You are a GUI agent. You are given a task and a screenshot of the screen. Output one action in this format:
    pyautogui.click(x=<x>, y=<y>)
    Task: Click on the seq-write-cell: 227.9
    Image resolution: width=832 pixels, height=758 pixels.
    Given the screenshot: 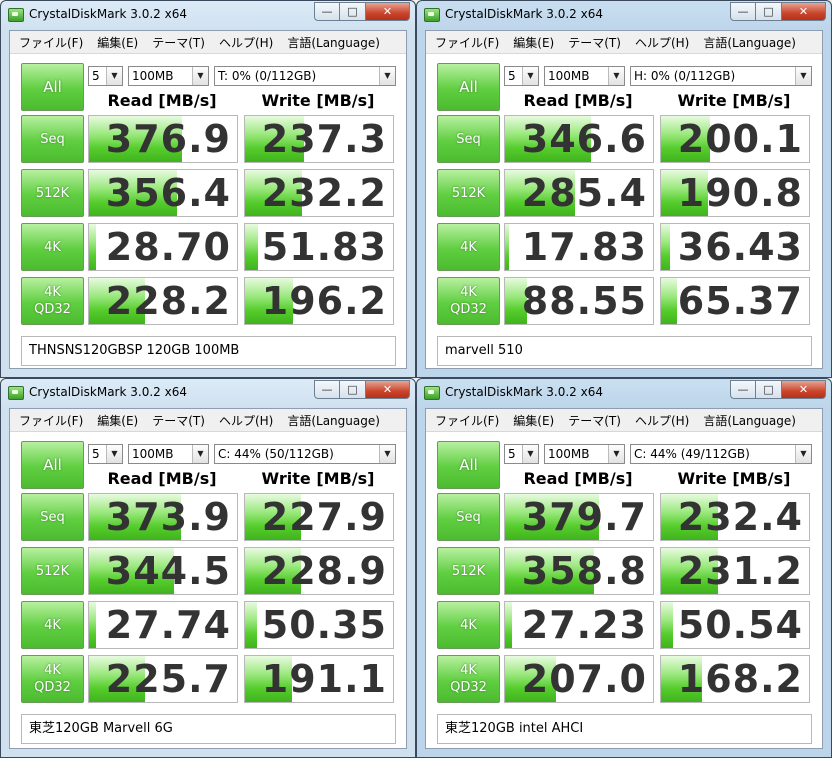 What is the action you would take?
    pyautogui.click(x=319, y=517)
    